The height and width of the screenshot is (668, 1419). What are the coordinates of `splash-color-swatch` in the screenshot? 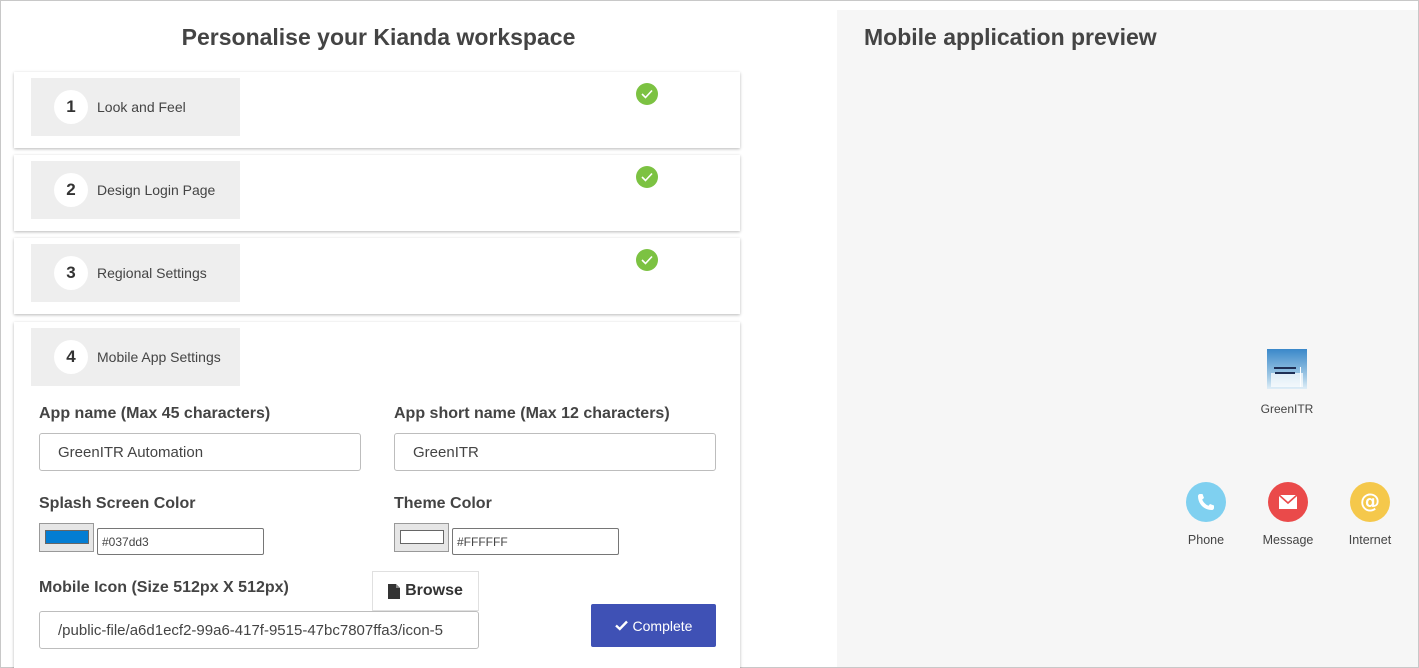 It's located at (67, 537).